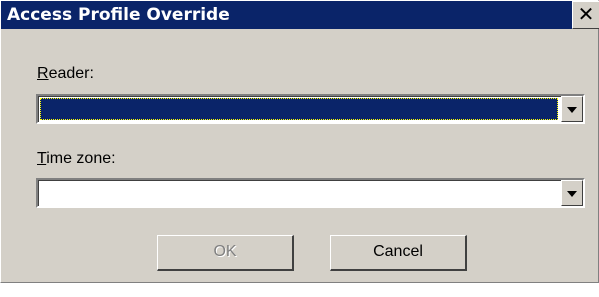  I want to click on time-zone-dropdown, so click(310, 193).